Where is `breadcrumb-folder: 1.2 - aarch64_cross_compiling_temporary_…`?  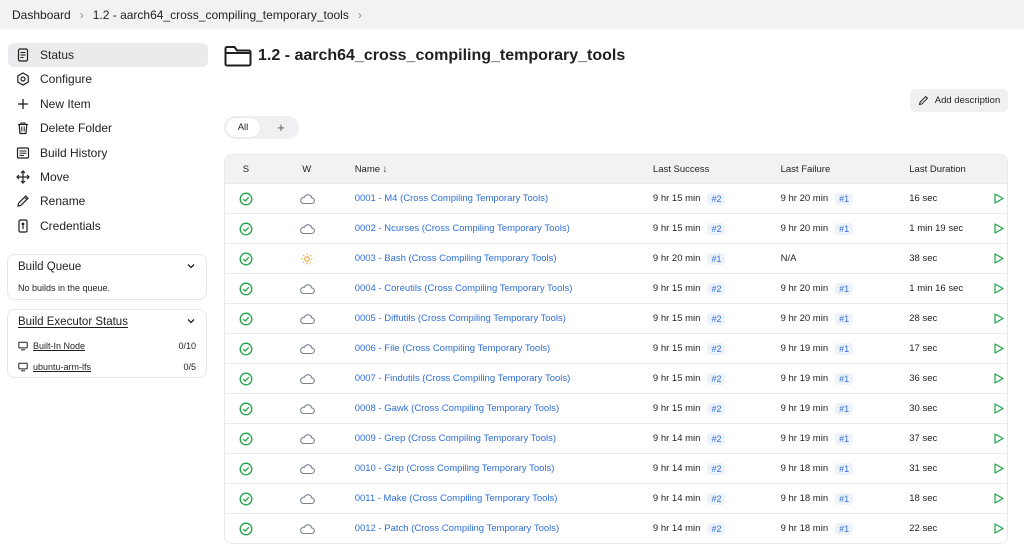 breadcrumb-folder: 1.2 - aarch64_cross_compiling_temporary_… is located at coordinates (221, 15).